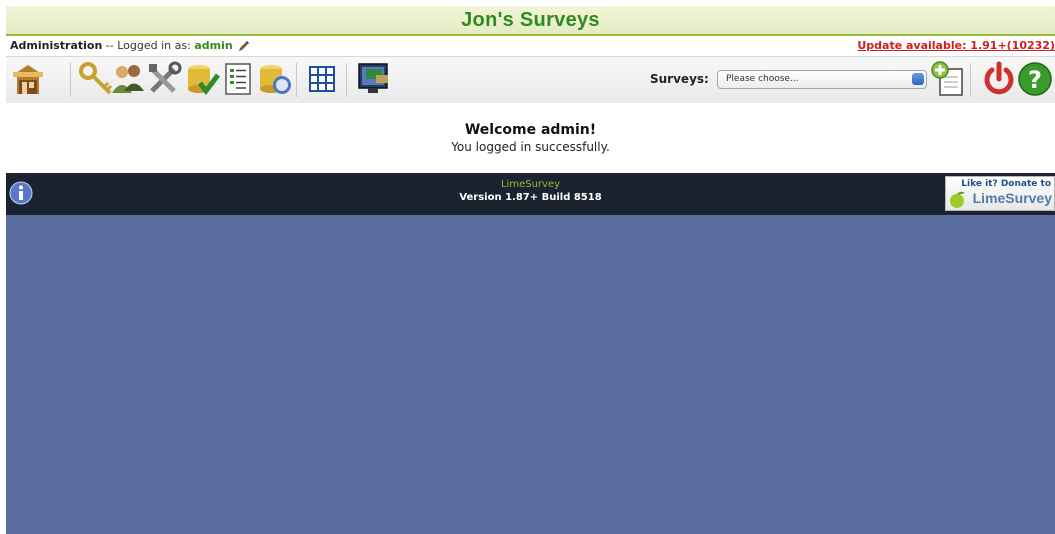 This screenshot has width=1055, height=534. I want to click on create-survey-icon, so click(948, 79).